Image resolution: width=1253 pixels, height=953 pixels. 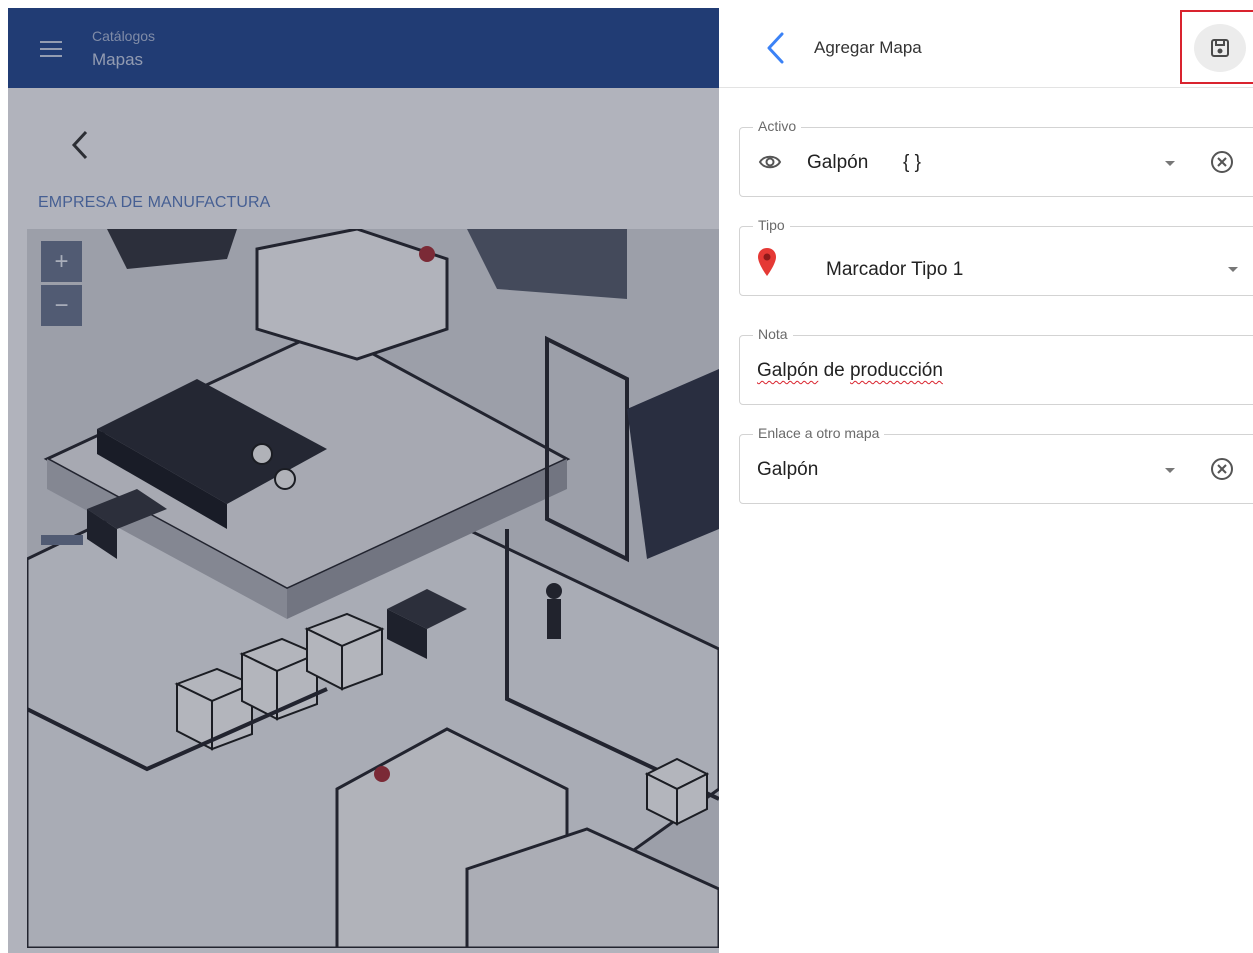 I want to click on map-pin-icon, so click(x=767, y=262).